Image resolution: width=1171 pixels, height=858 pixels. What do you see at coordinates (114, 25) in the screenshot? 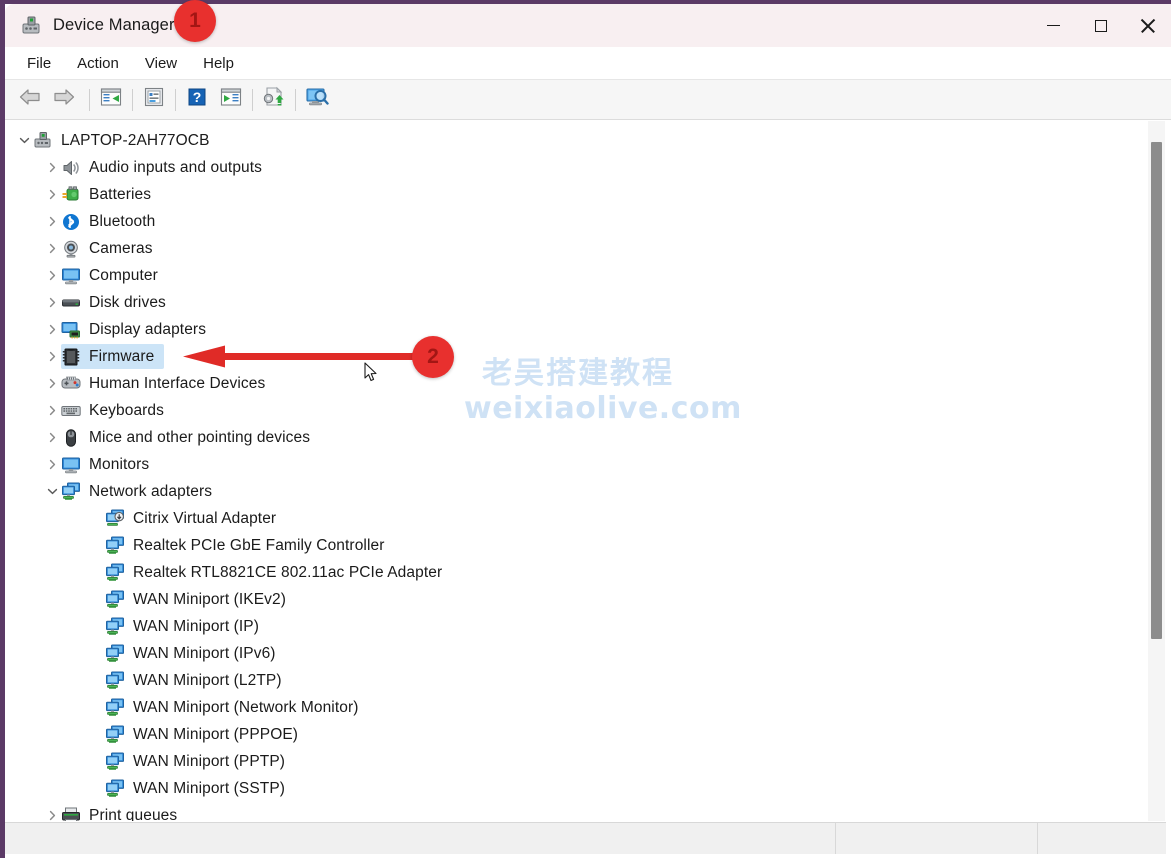
I see `window-title: Device Manager` at bounding box center [114, 25].